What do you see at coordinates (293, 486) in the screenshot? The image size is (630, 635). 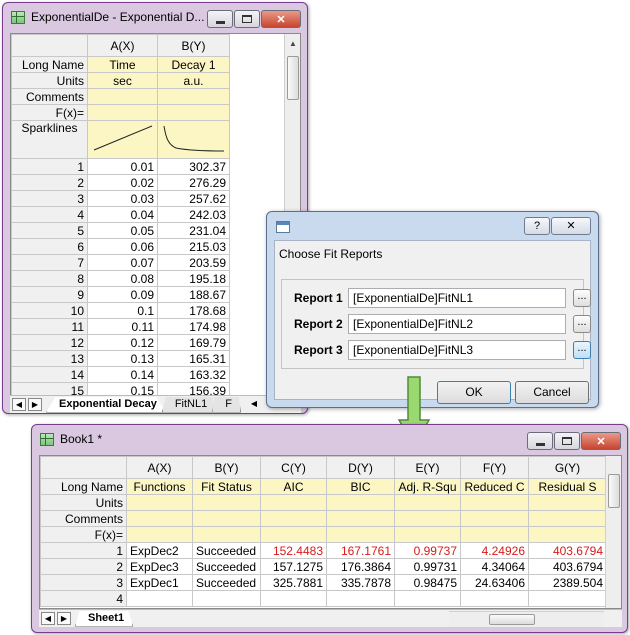 I see `long-name-cell: AIC` at bounding box center [293, 486].